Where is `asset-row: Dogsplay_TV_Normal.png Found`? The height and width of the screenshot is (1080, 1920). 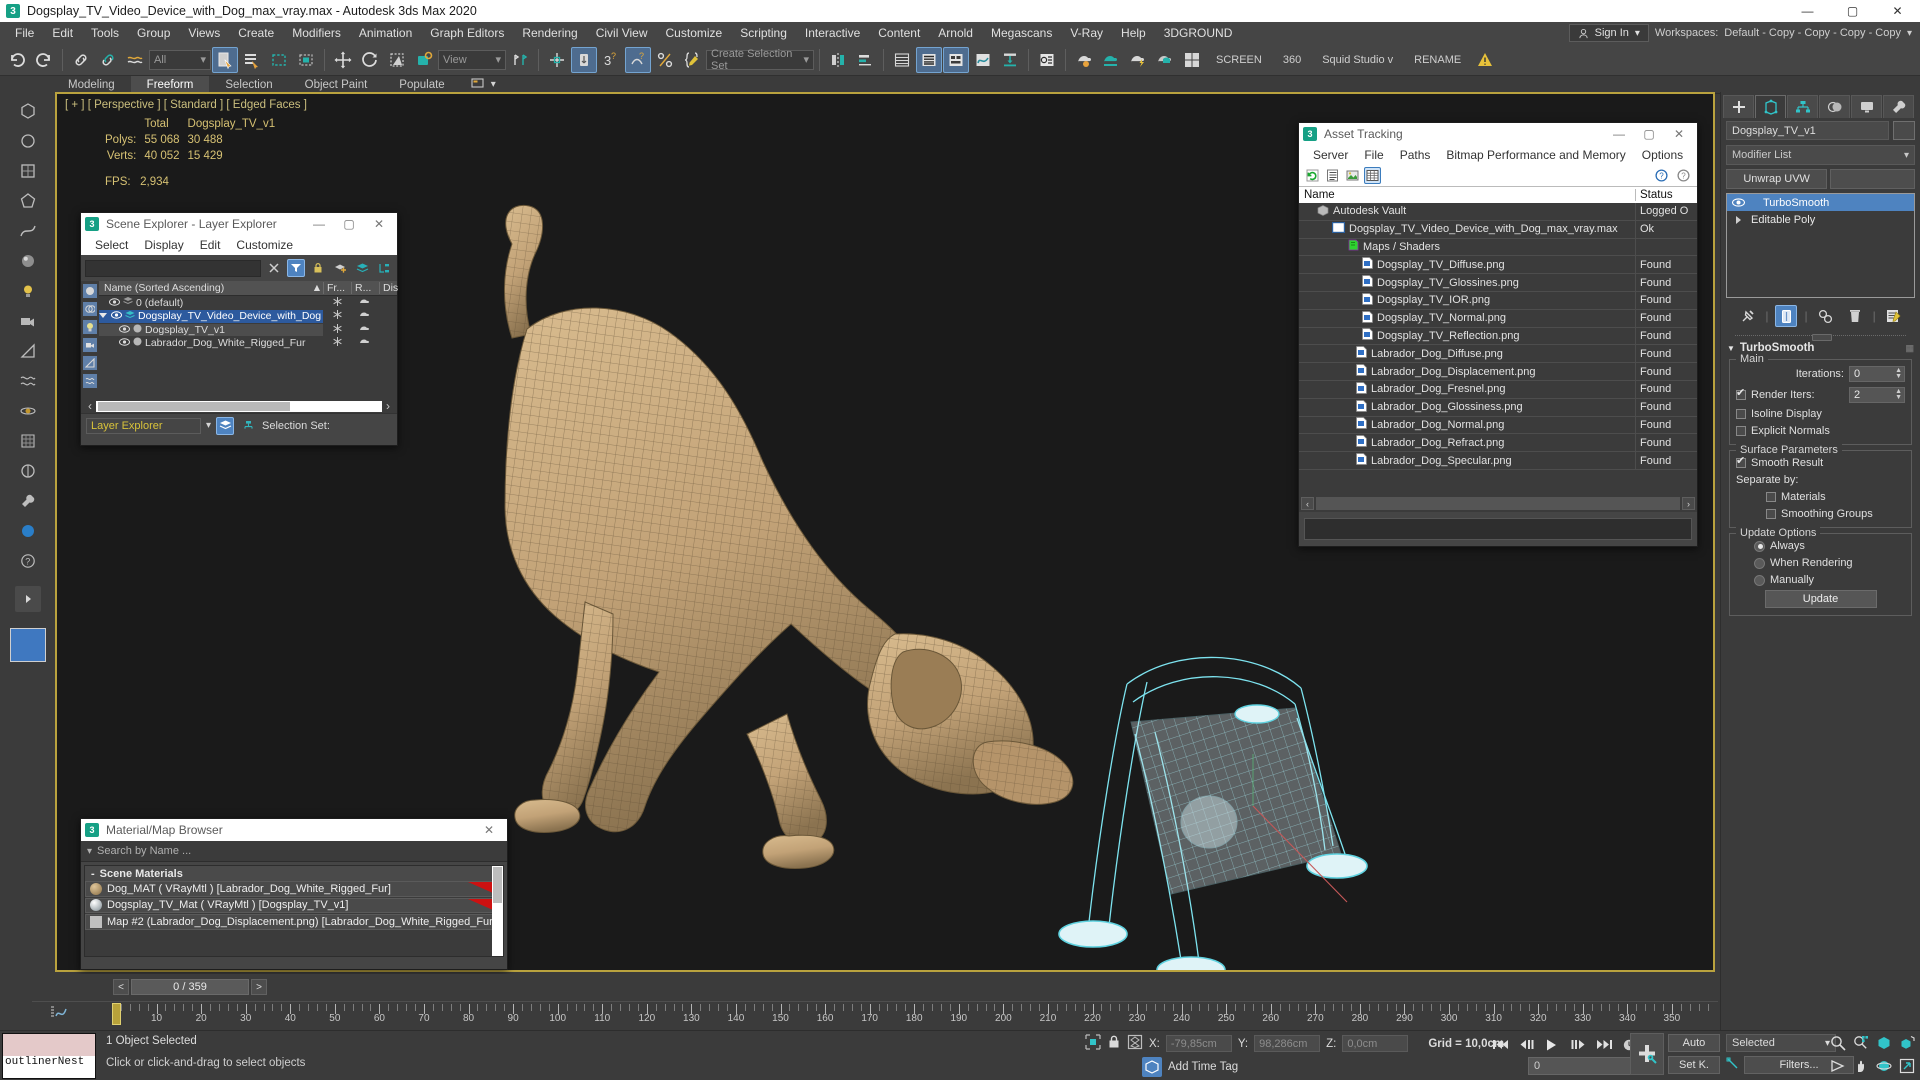
asset-row: Dogsplay_TV_Normal.png Found is located at coordinates (1498, 318).